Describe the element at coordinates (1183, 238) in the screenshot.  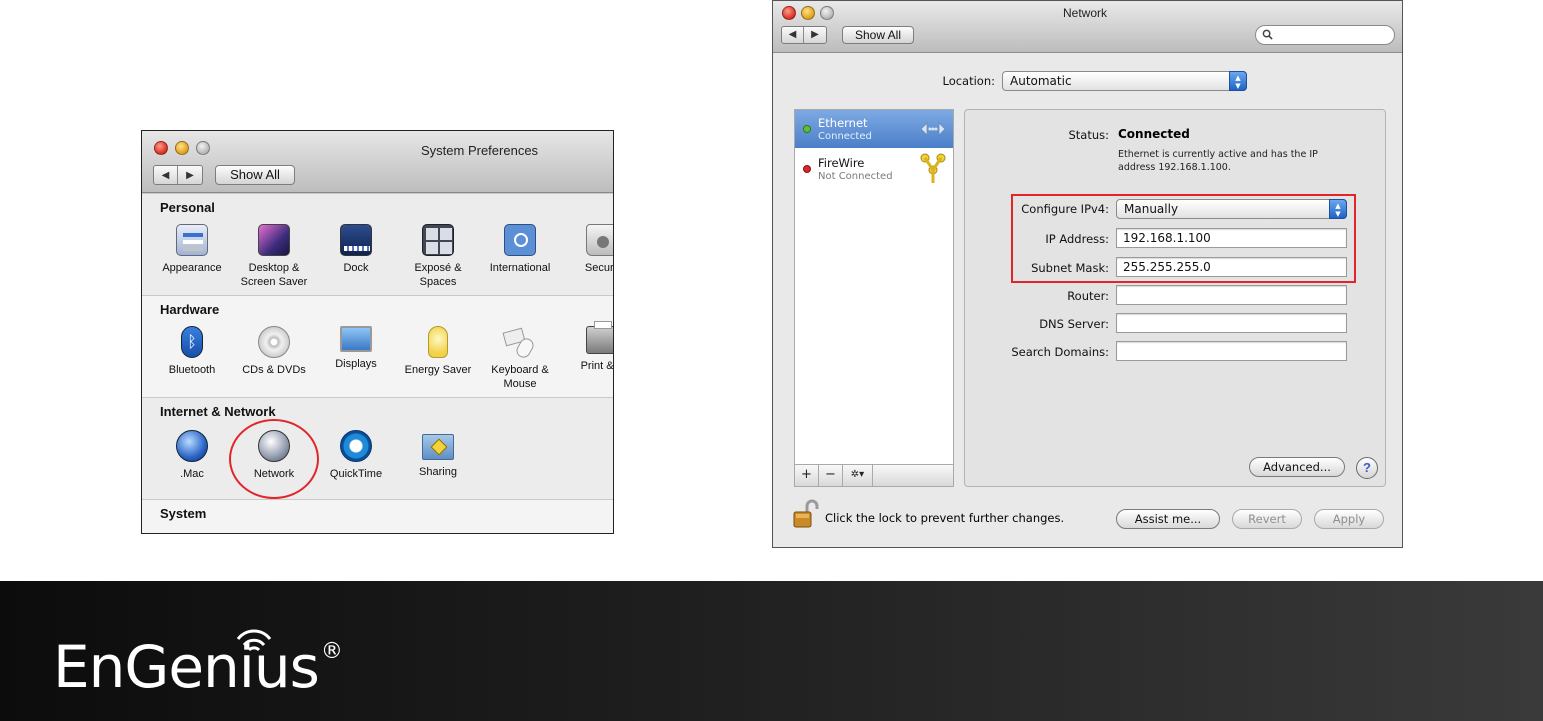
I see `settings-highlight-box` at that location.